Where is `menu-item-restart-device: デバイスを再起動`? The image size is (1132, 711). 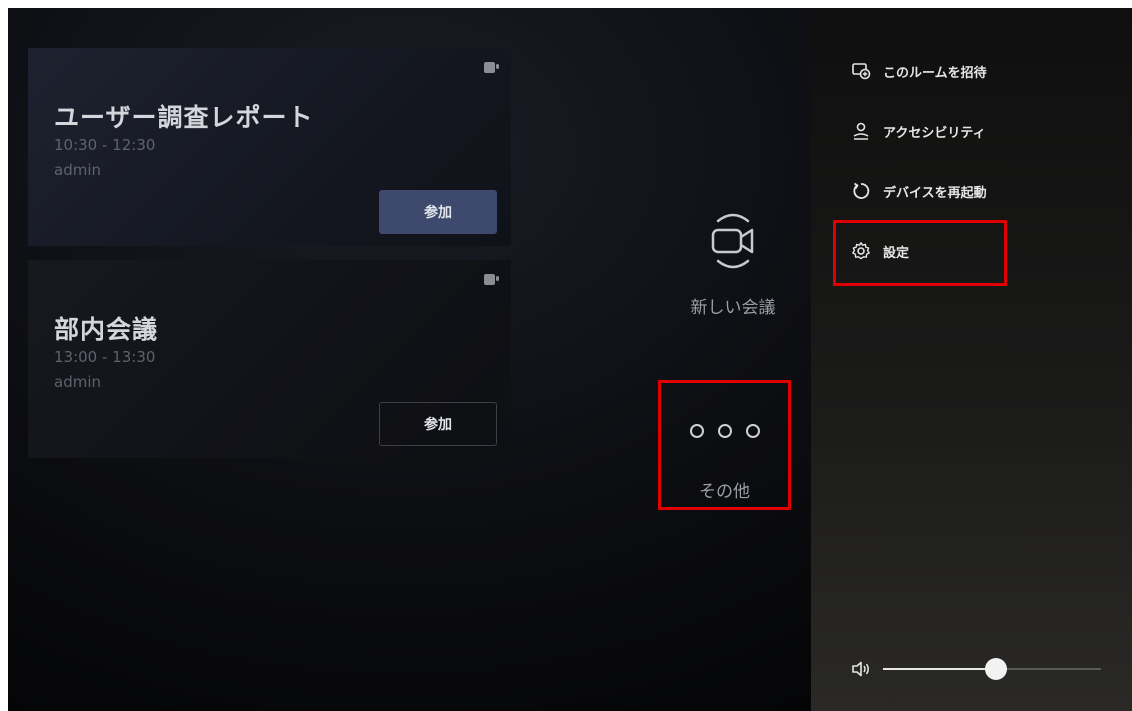 menu-item-restart-device: デバイスを再起動 is located at coordinates (919, 191).